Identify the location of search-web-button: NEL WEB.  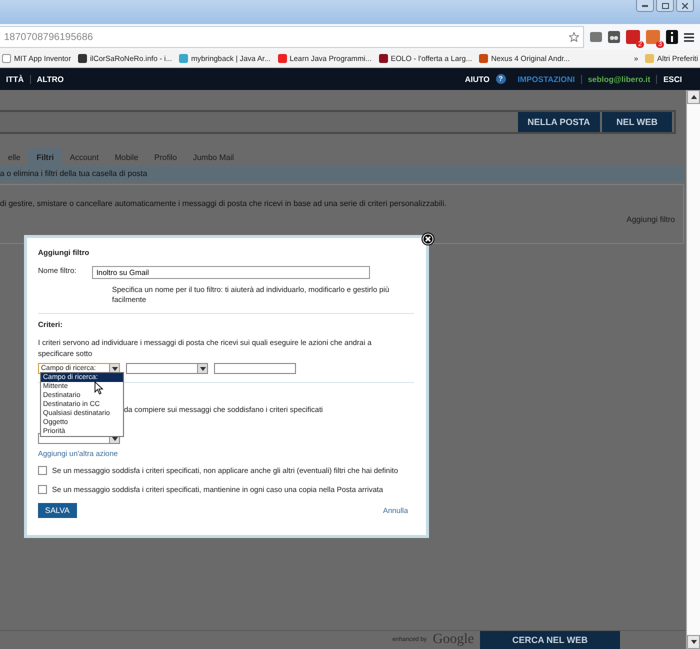
(637, 122).